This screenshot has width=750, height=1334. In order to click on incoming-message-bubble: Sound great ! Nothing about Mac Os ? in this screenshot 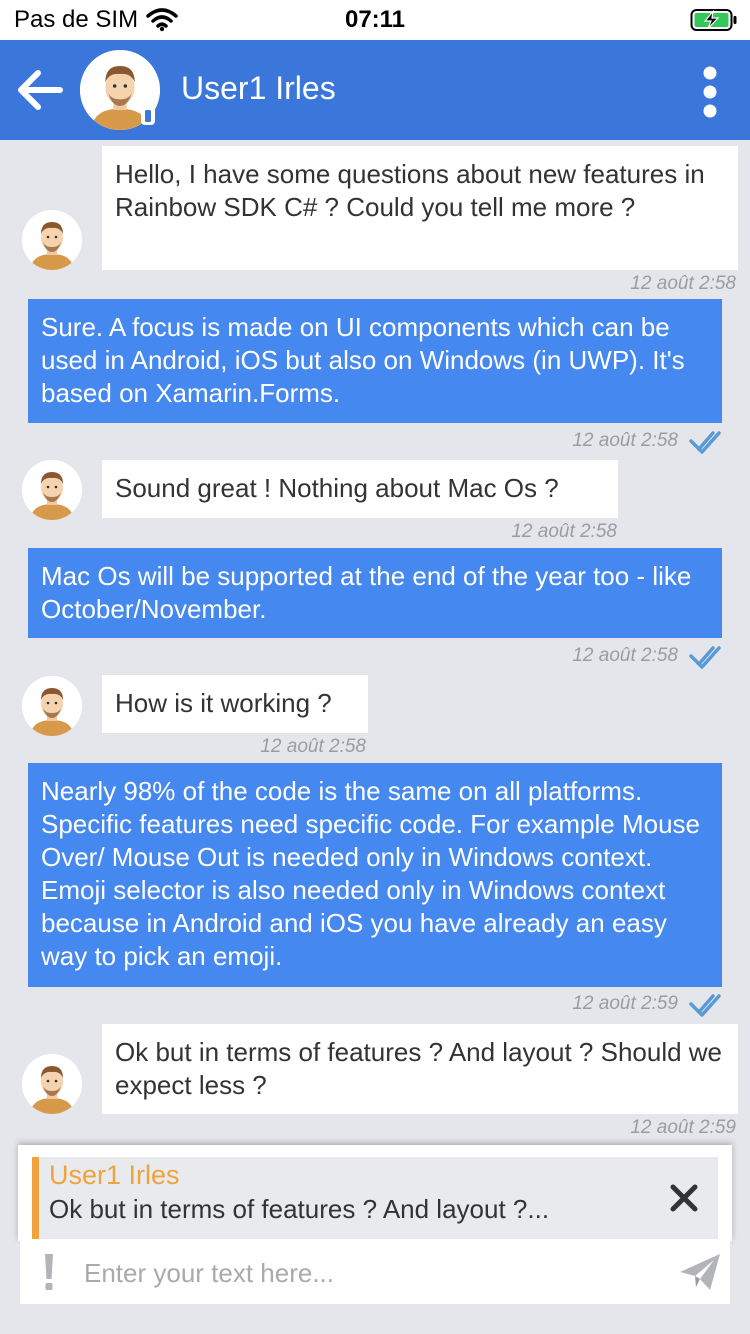, I will do `click(360, 489)`.